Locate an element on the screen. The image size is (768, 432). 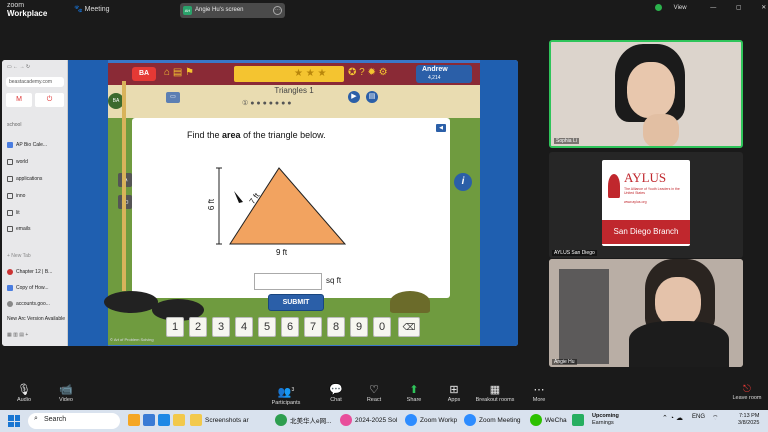
screen-share-pill: AH Angie Hu's screen ⋯ is located at coordinates (232, 10).